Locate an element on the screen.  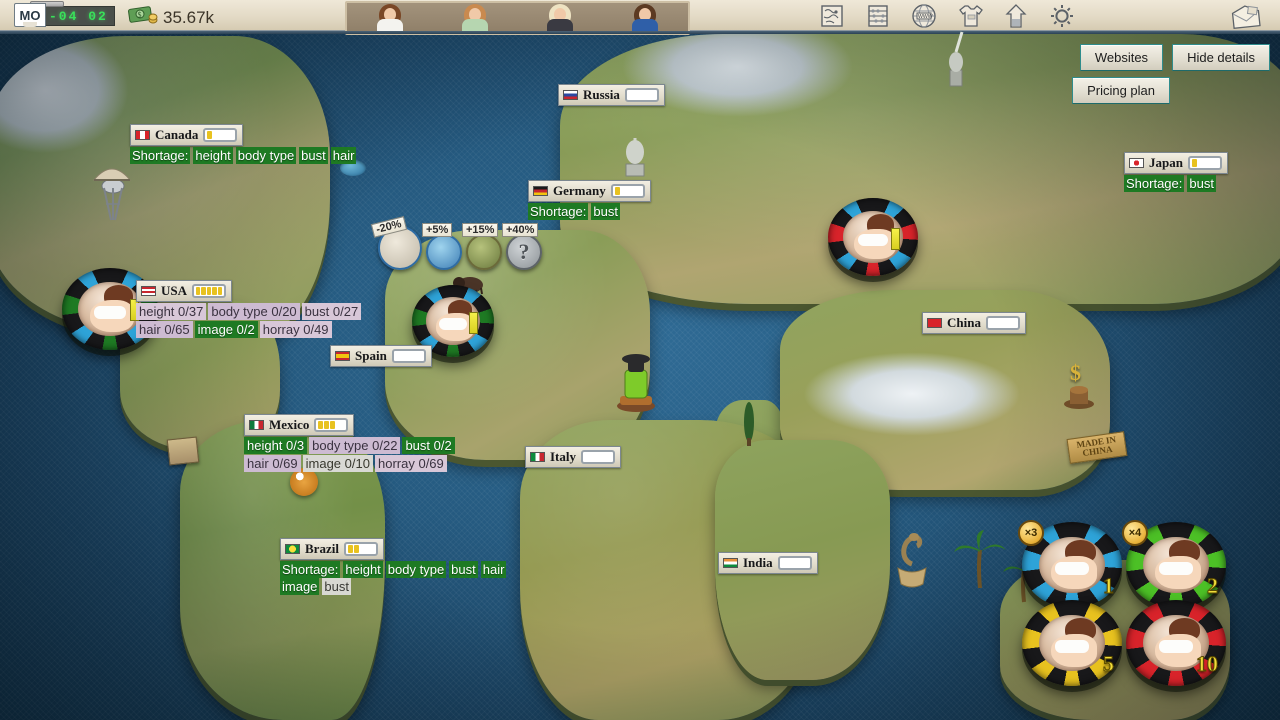
country-header: USA is located at coordinates (184, 291).